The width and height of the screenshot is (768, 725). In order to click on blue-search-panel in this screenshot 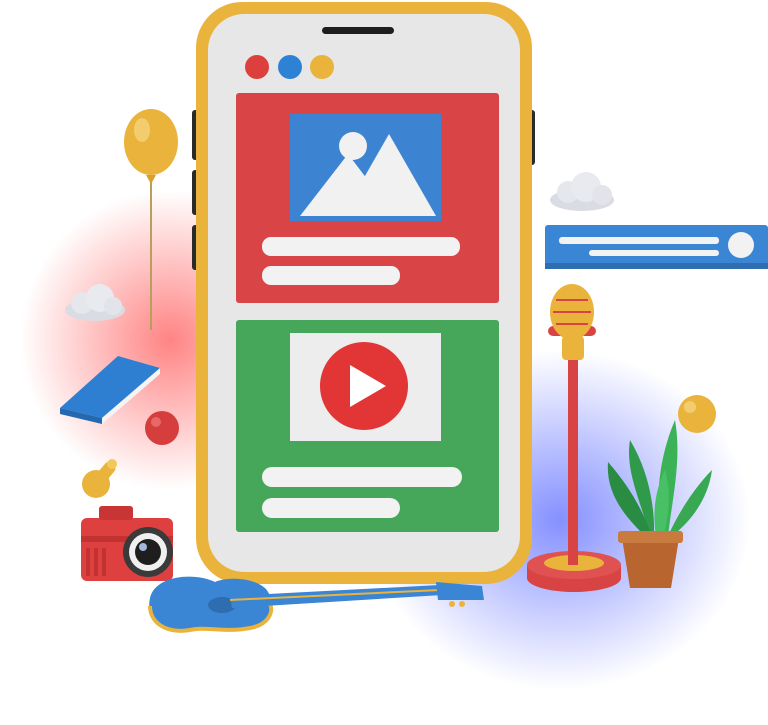, I will do `click(656, 247)`.